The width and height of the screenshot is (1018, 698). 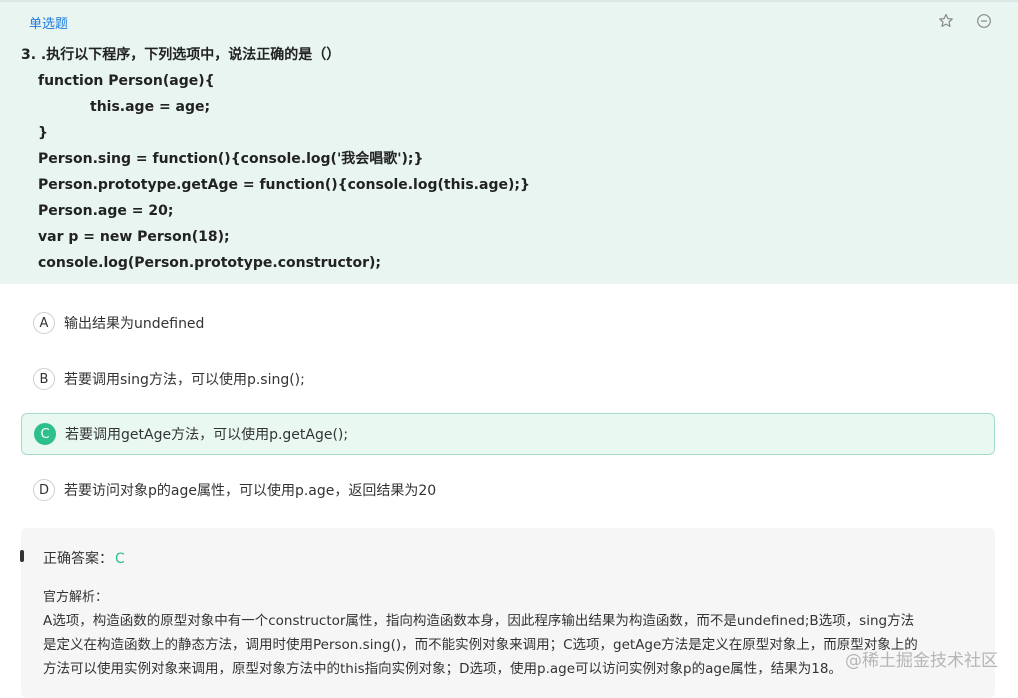 I want to click on code-line: Person.age = 20;, so click(x=106, y=211).